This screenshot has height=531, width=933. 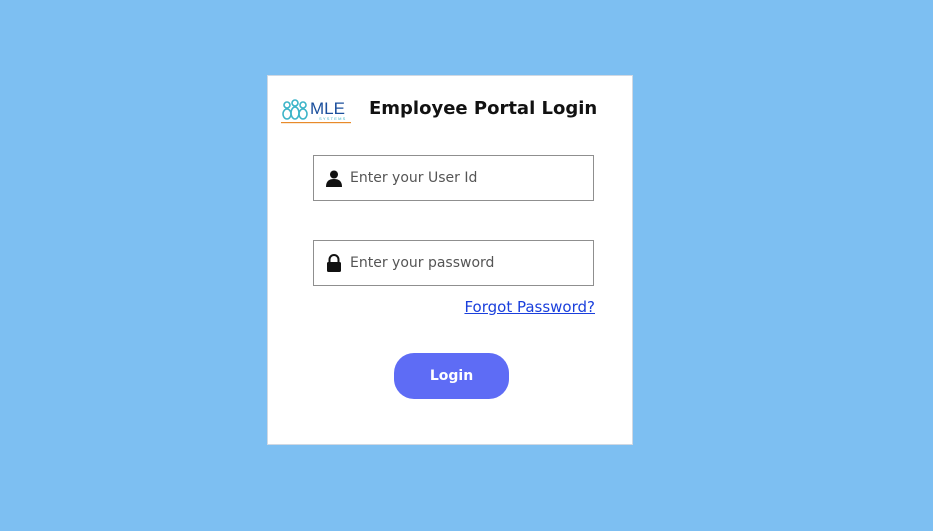 I want to click on password-field, so click(x=453, y=263).